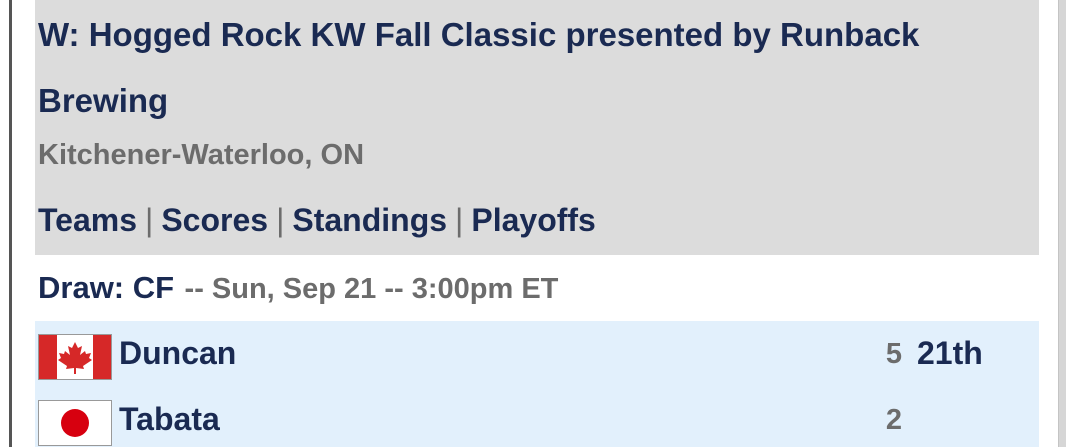 The width and height of the screenshot is (1066, 447). I want to click on event-location: Kitchener-Waterloo, ON, so click(201, 155).